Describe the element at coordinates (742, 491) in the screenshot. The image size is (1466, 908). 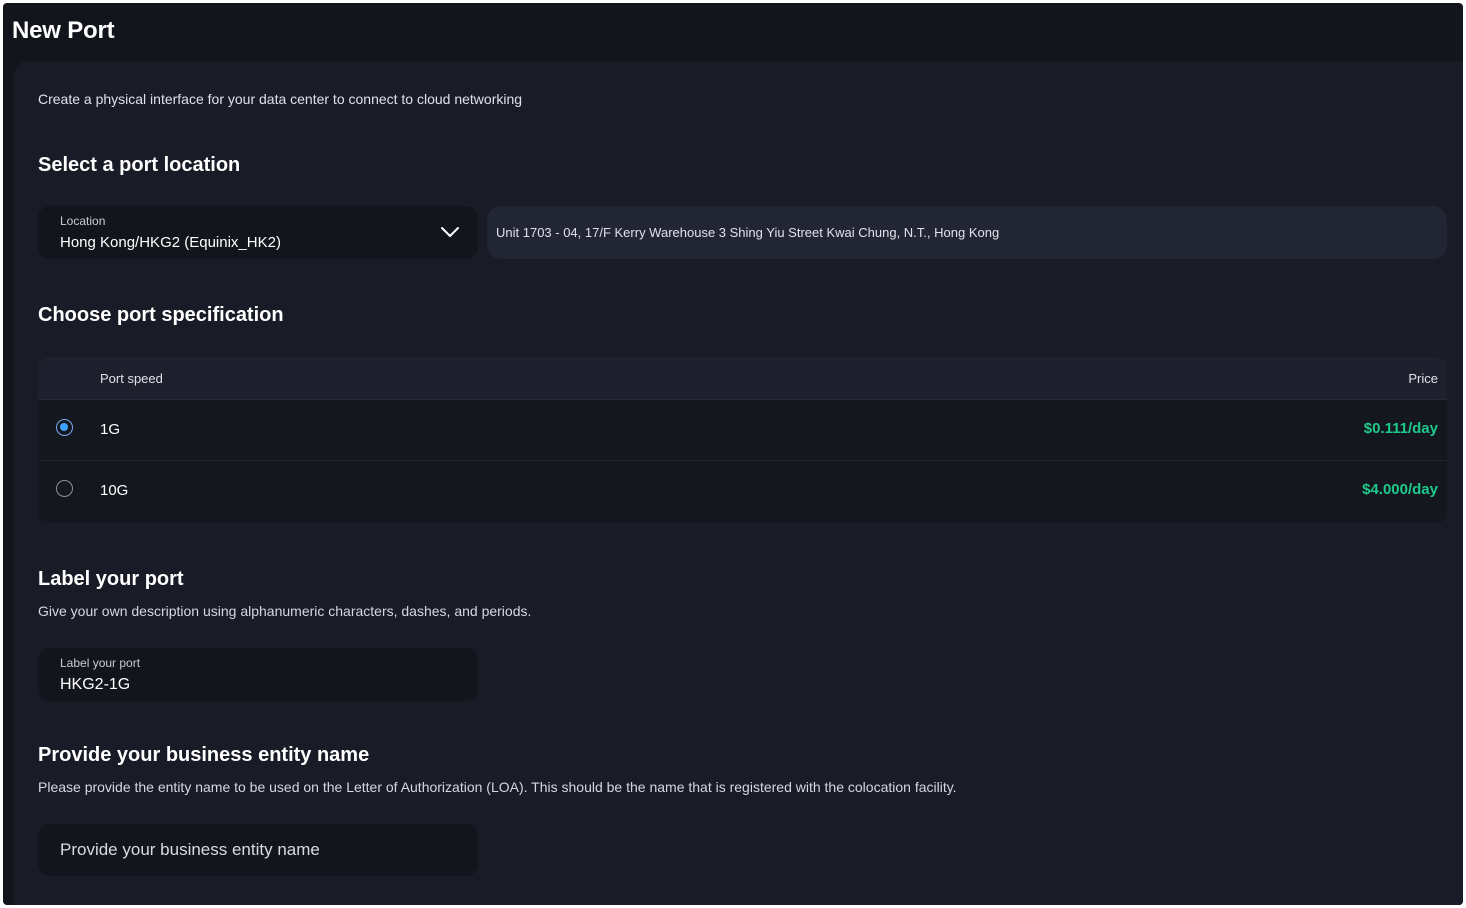
I see `port-speed-row-10g: 10G $4.000/day` at that location.